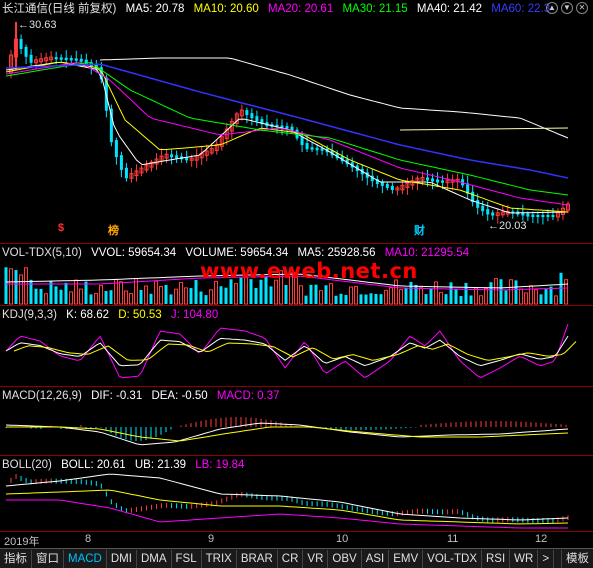  What do you see at coordinates (257, 558) in the screenshot?
I see `tab-brar: BRAR` at bounding box center [257, 558].